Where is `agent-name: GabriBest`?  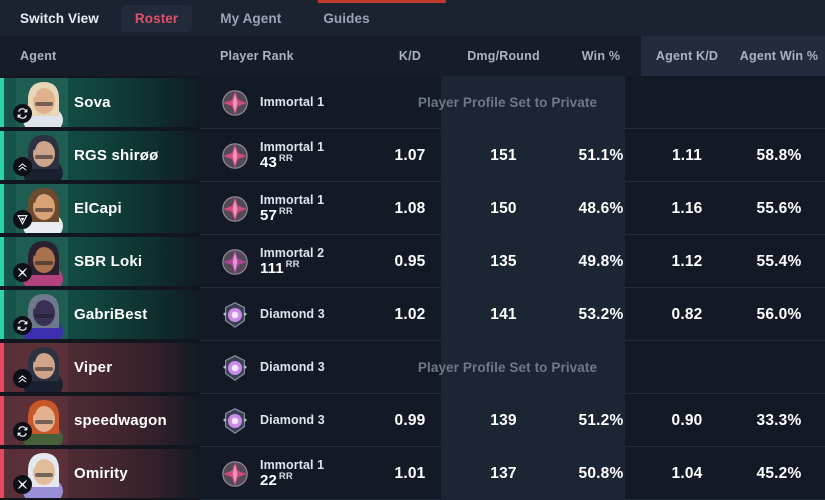
agent-name: GabriBest is located at coordinates (111, 314).